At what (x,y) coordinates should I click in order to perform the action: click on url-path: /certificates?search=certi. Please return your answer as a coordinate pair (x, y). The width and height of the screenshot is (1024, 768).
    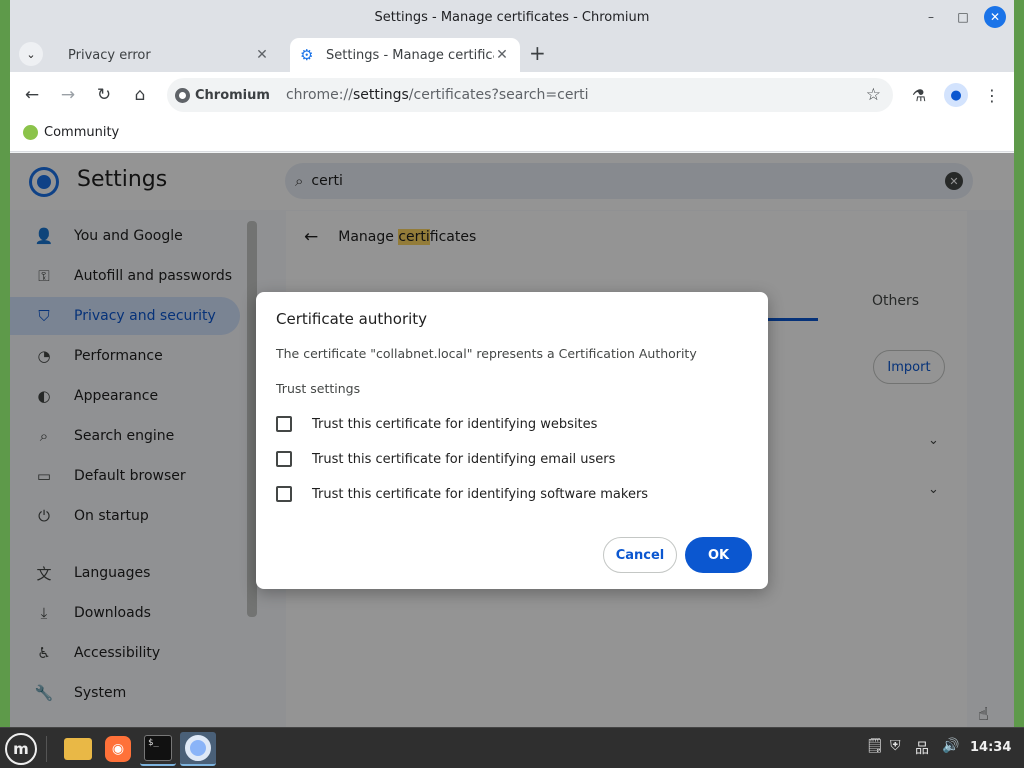
    Looking at the image, I should click on (498, 95).